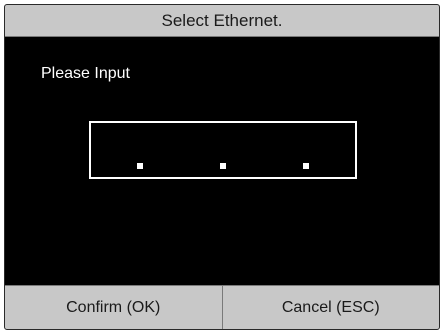  I want to click on dialog-title: Select Ethernet., so click(222, 21).